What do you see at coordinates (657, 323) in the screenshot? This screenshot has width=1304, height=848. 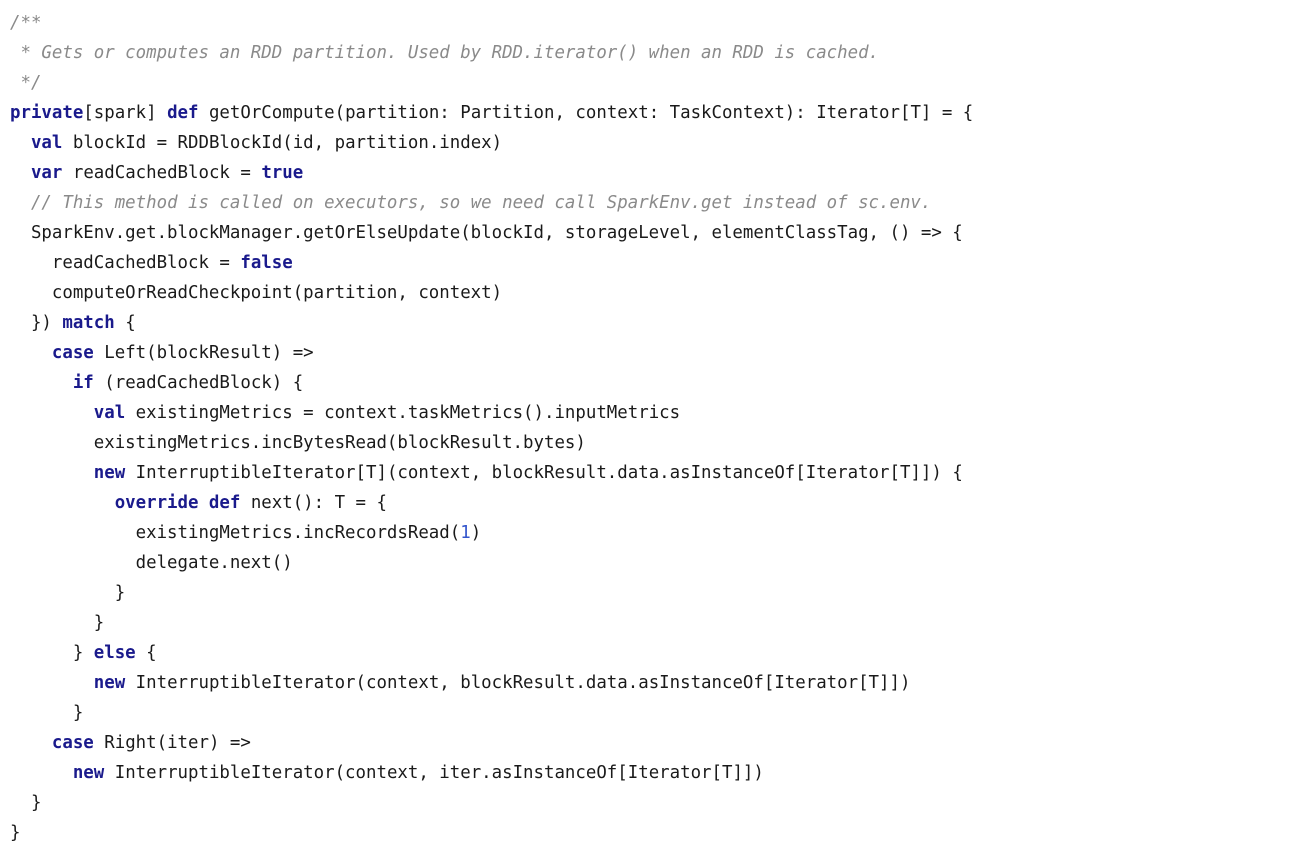 I see `code-line: }) match {` at bounding box center [657, 323].